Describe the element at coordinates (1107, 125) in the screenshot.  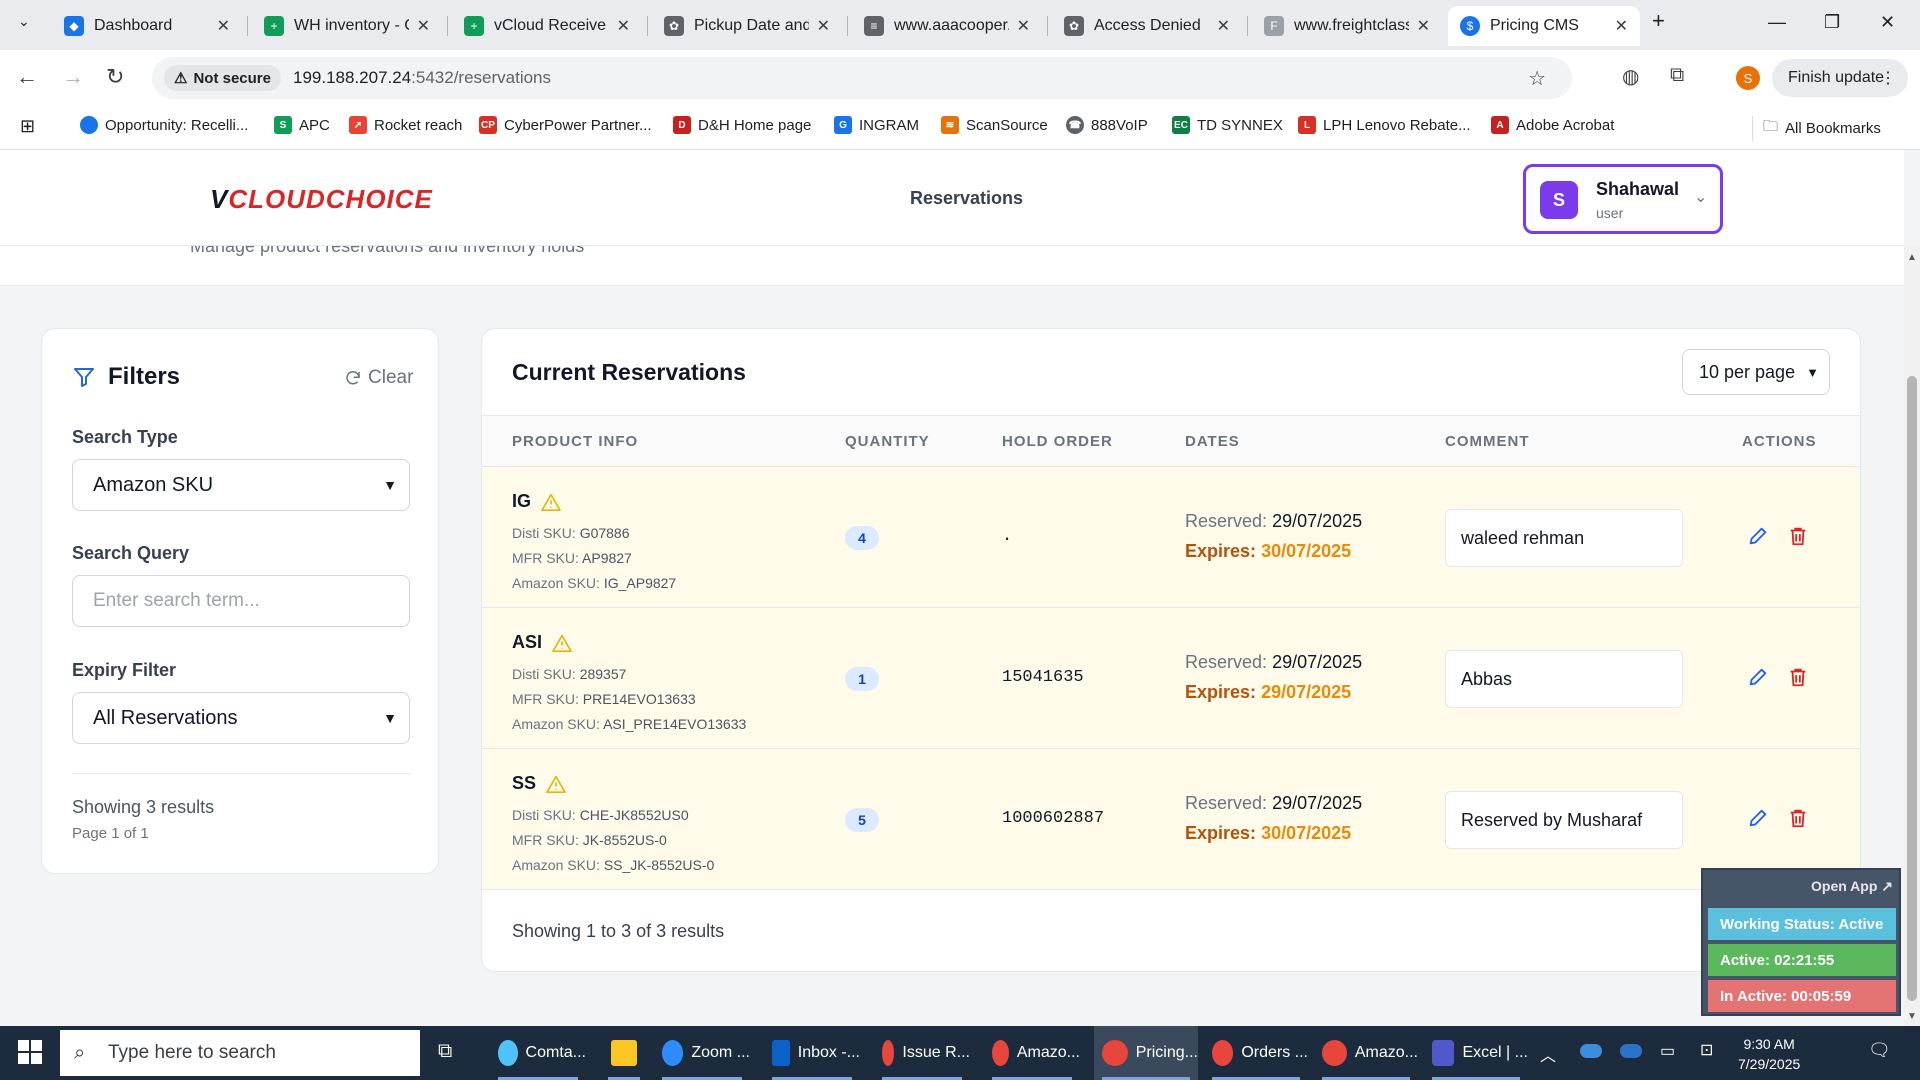
I see `bookmark-888voip: ☎ 888VoIP` at that location.